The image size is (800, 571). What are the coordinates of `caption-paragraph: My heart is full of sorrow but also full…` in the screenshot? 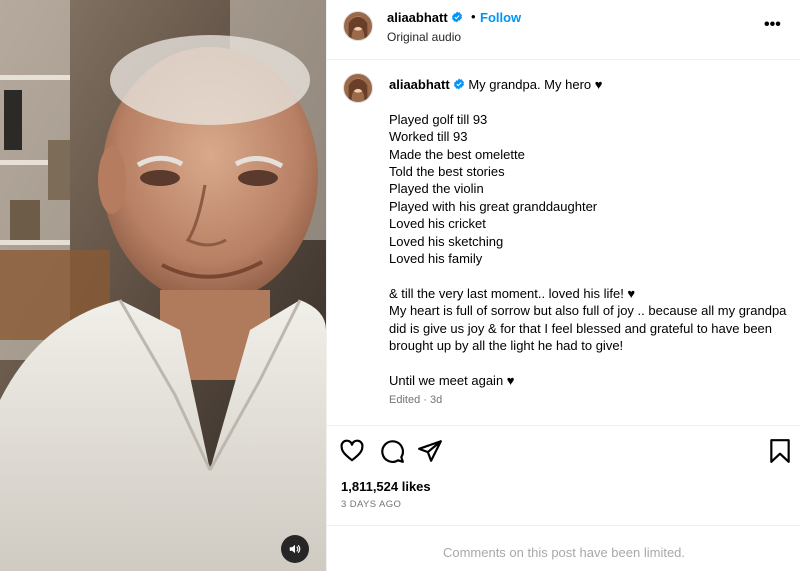 It's located at (588, 328).